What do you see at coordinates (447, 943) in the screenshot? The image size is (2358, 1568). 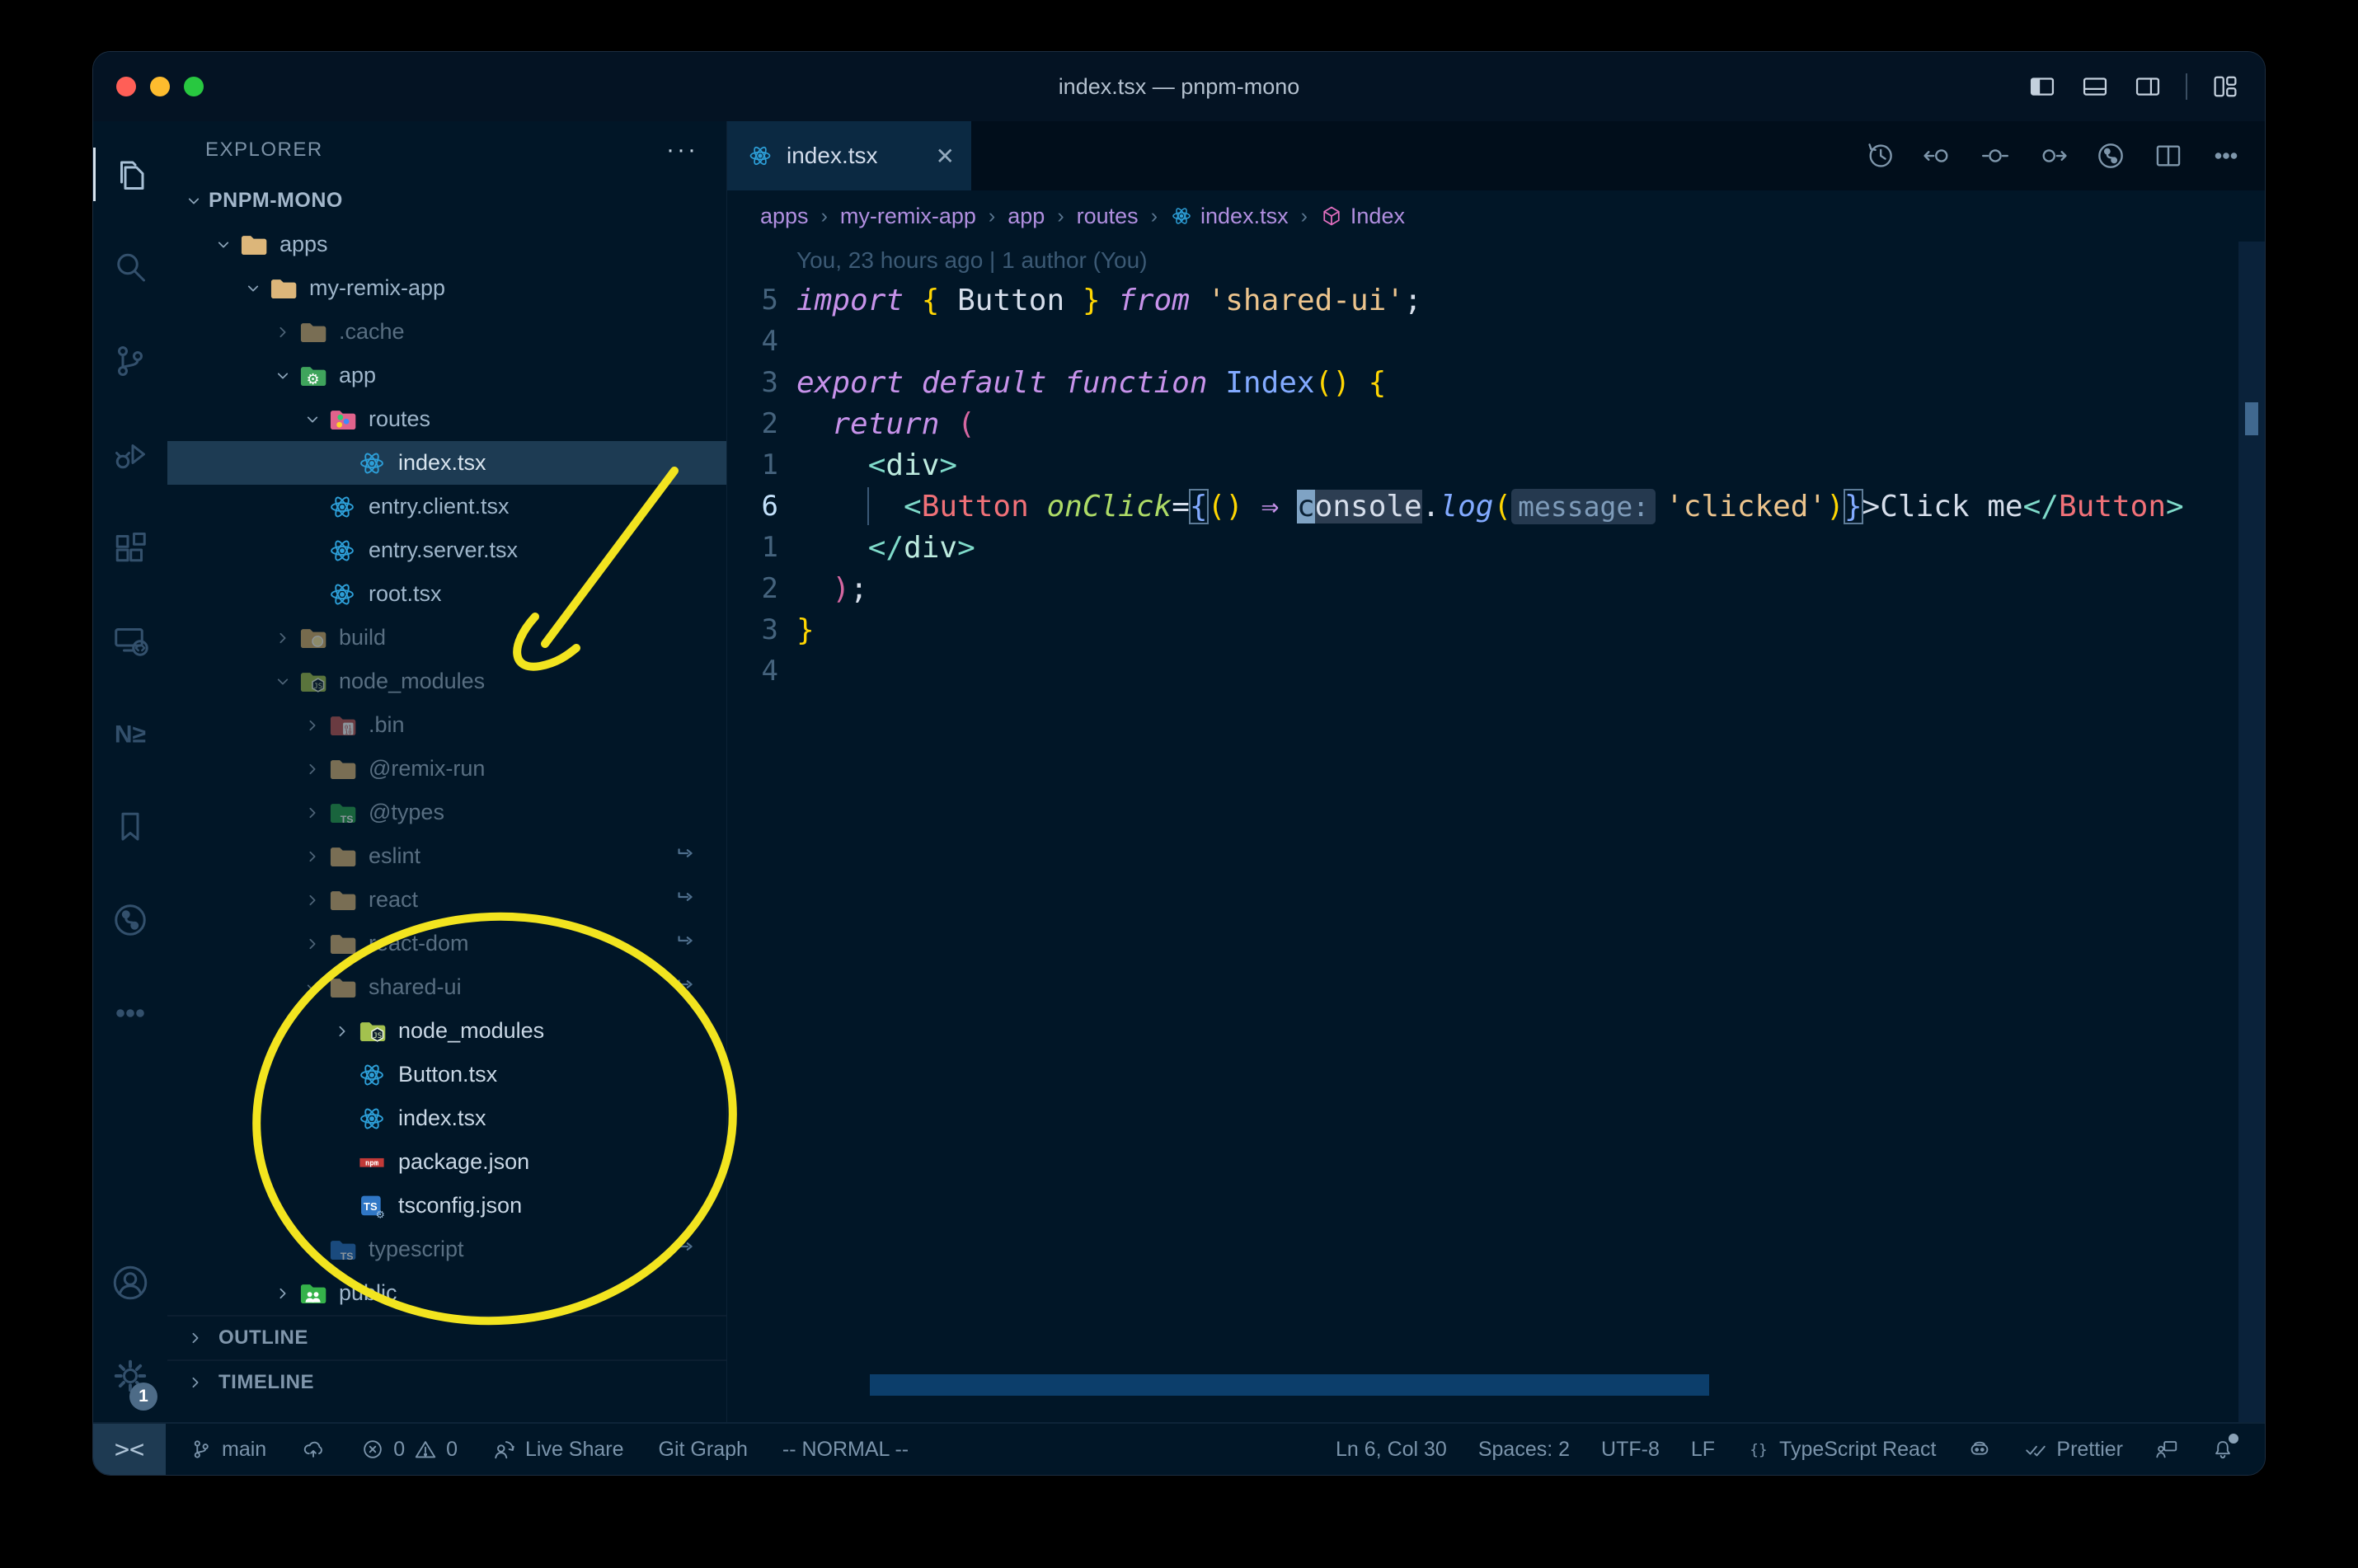 I see `tree-item-react-dom: react-dom` at bounding box center [447, 943].